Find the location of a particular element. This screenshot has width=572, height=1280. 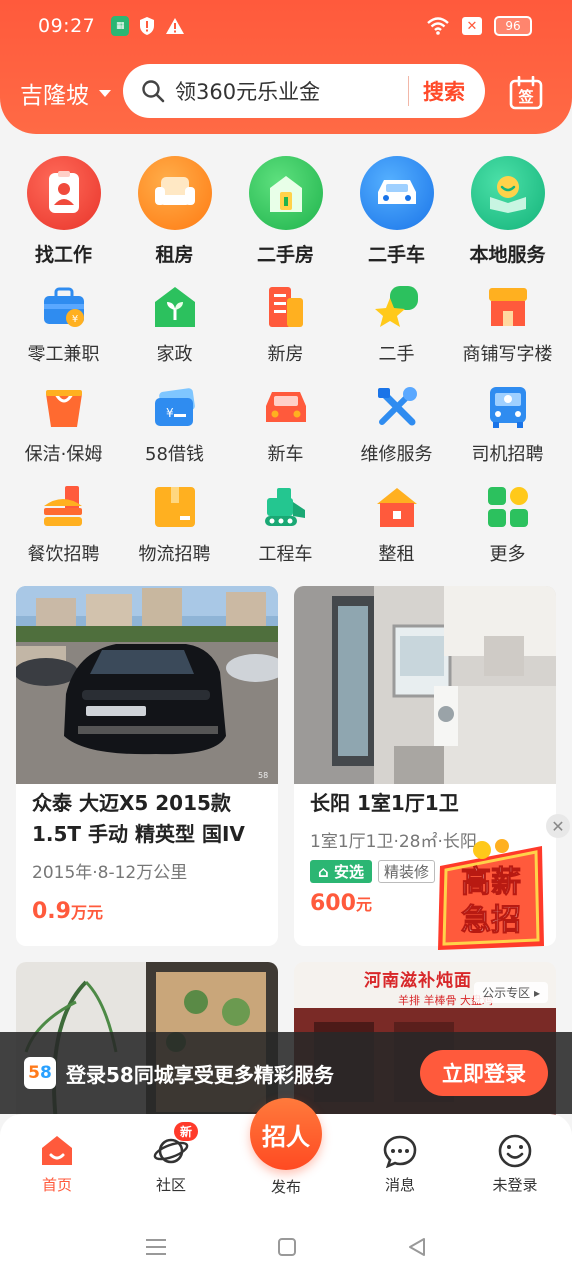

tab-home: 首页 is located at coordinates (57, 1164).